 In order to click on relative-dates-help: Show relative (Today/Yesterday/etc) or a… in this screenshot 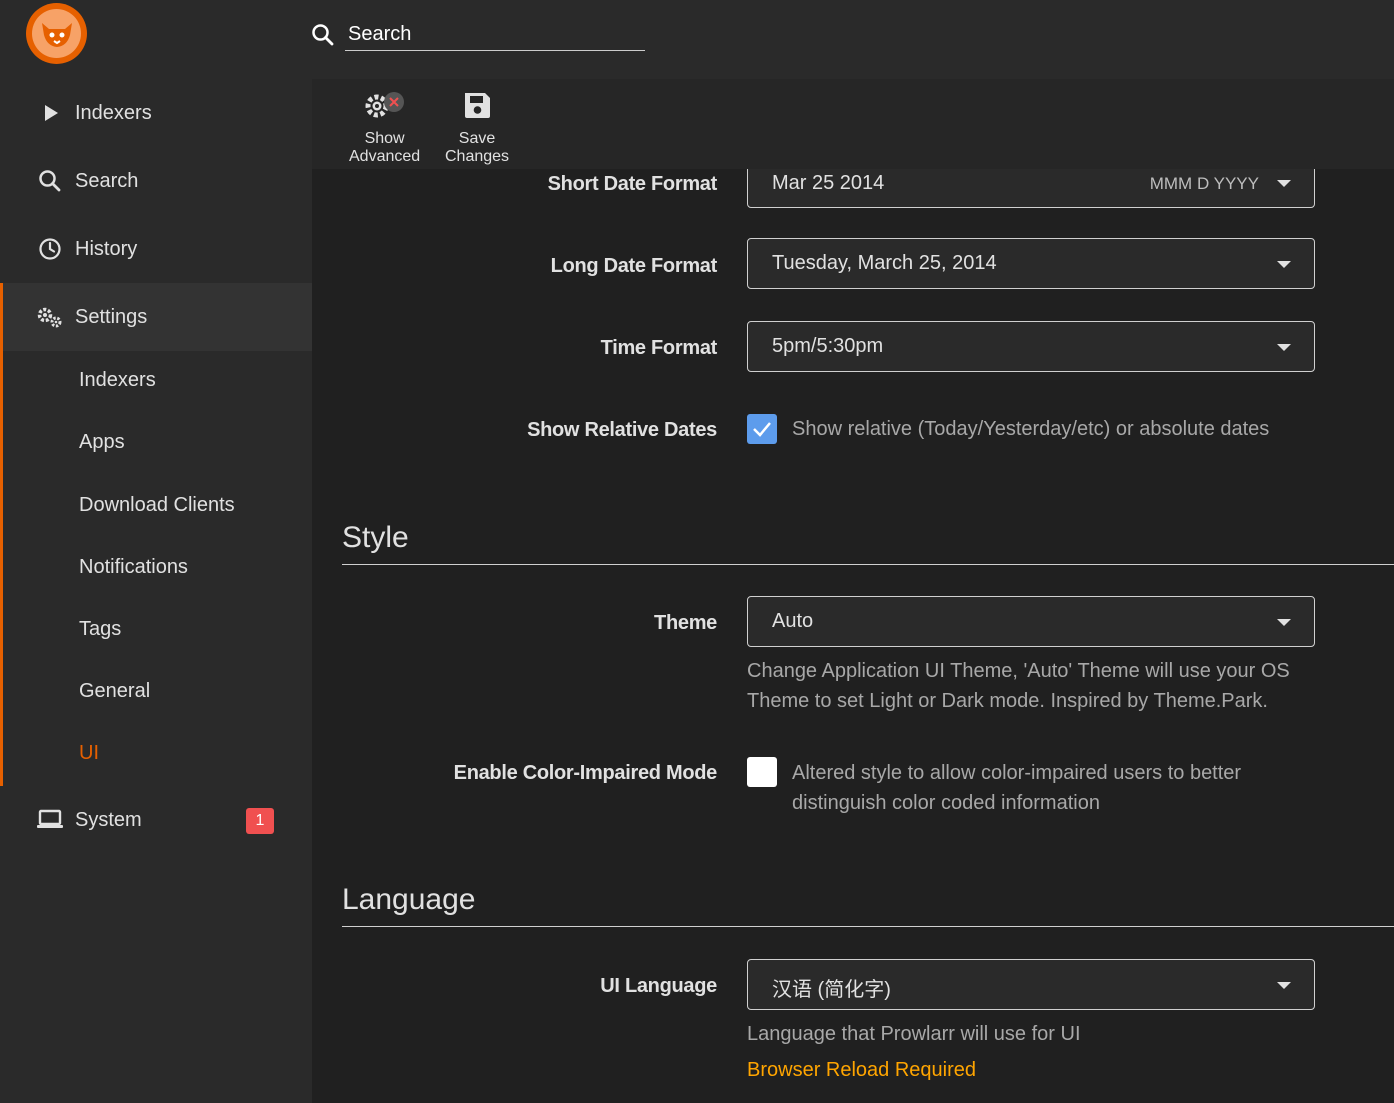, I will do `click(1031, 429)`.